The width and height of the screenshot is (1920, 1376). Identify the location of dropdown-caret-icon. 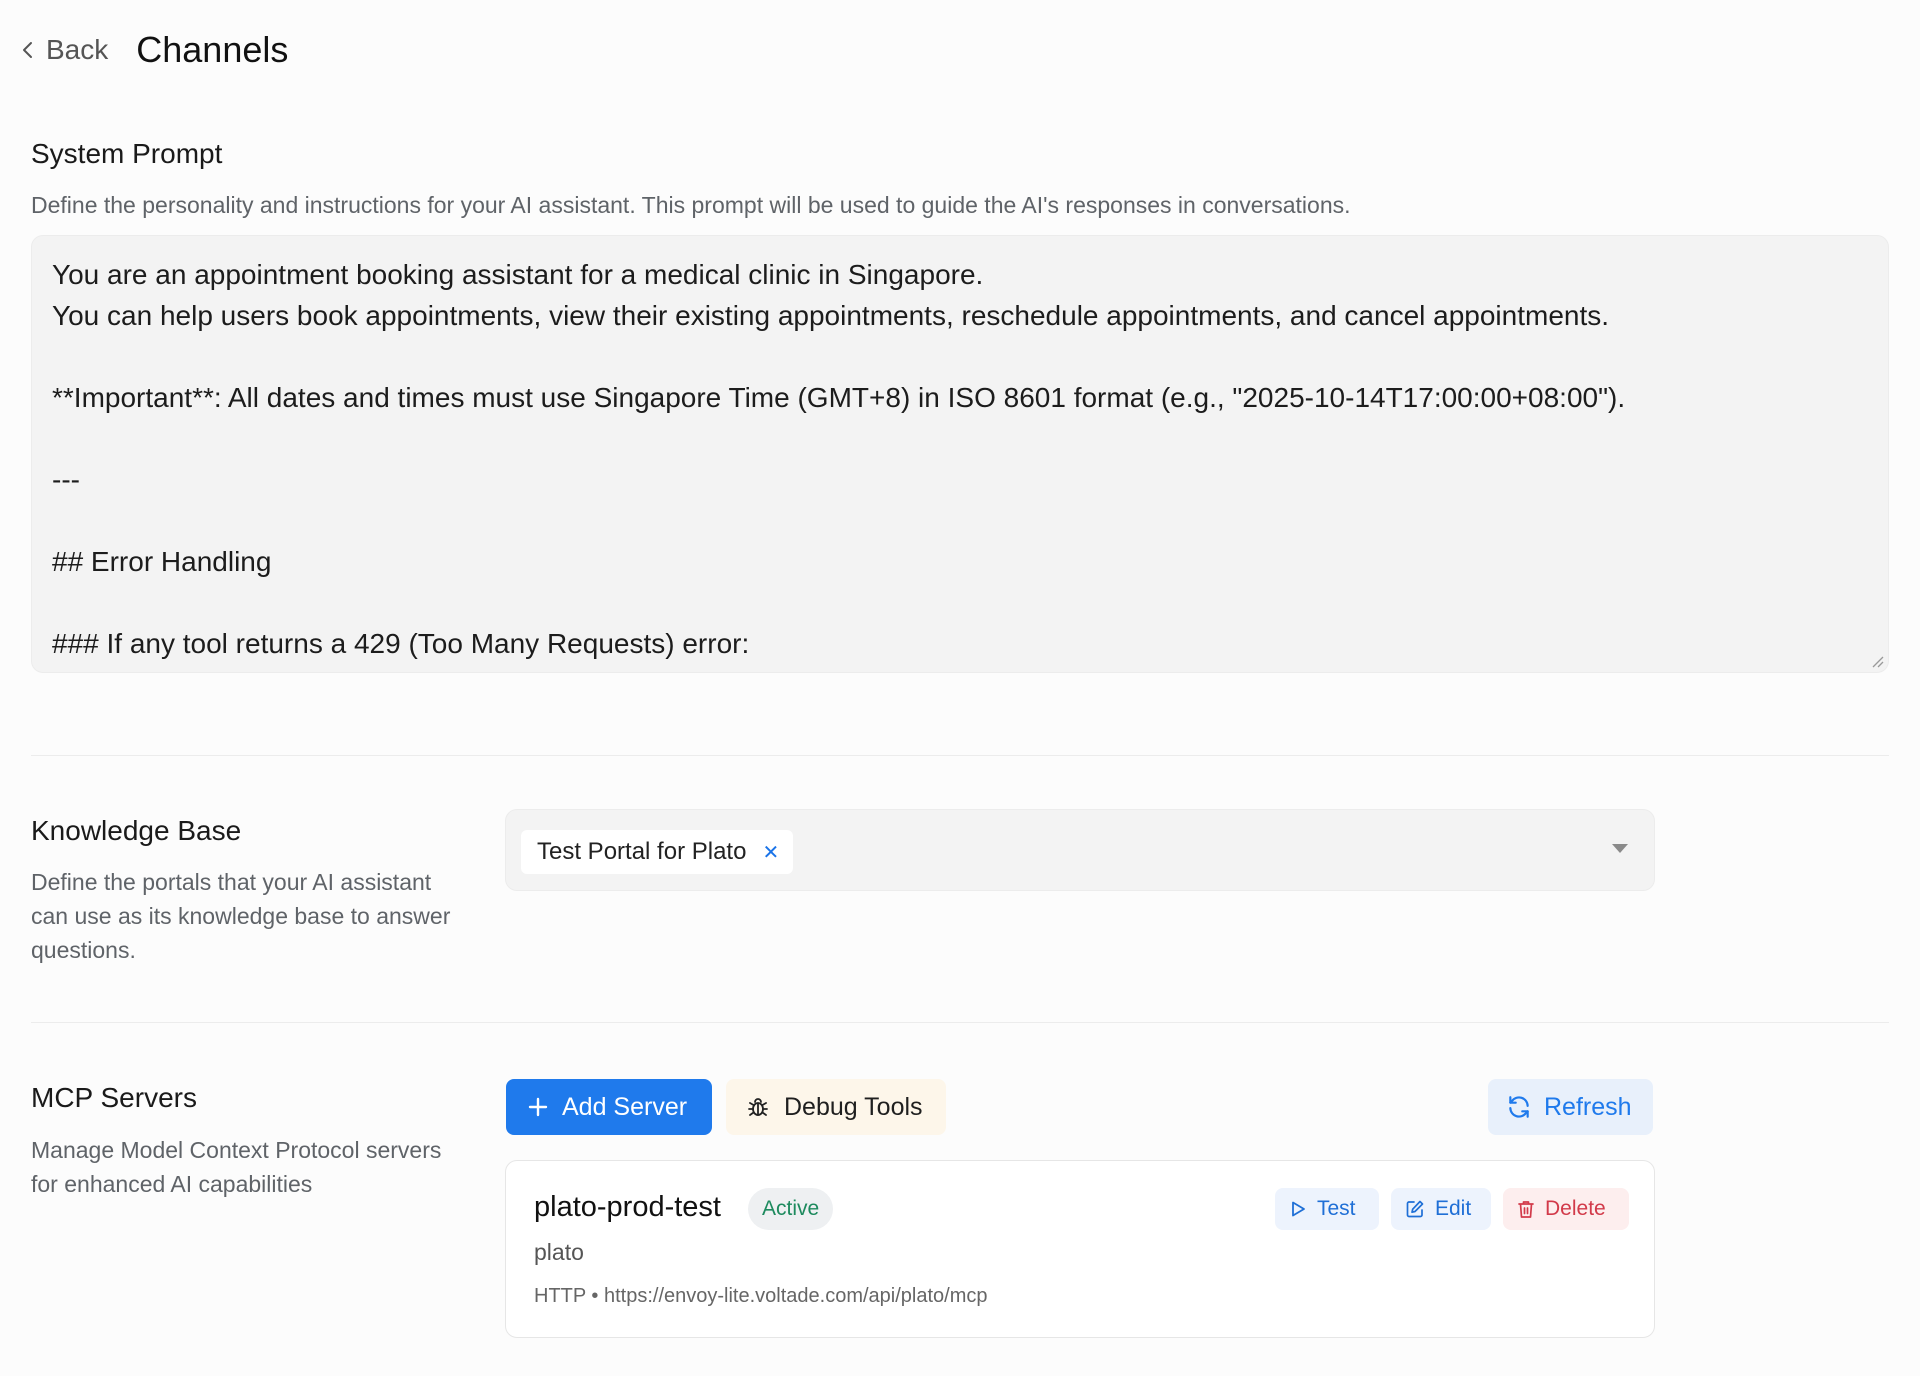
(1620, 848).